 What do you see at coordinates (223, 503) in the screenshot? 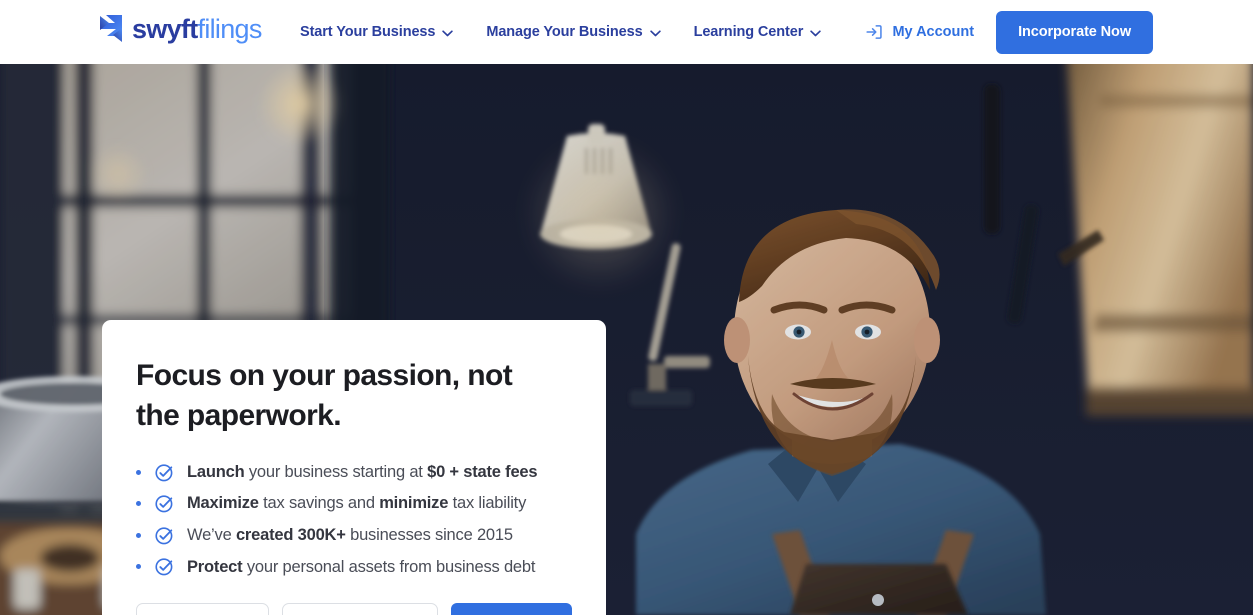
I see `benefit-bold-1: Maximize` at bounding box center [223, 503].